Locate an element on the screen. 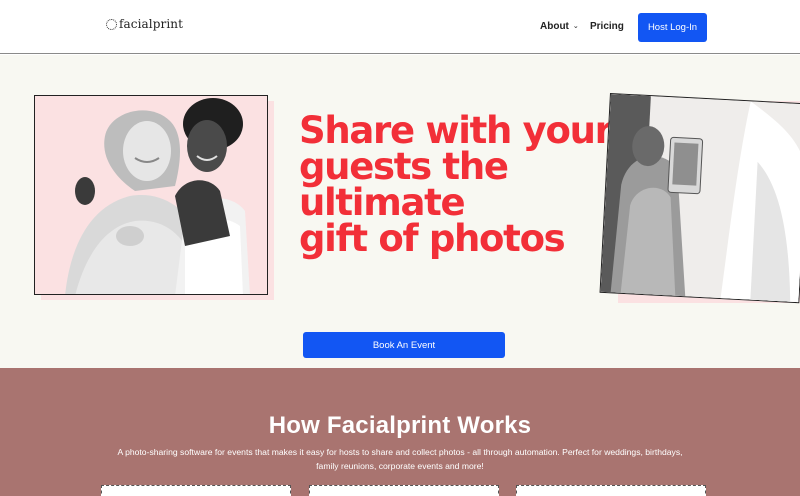 This screenshot has width=800, height=496. chevron-down-icon: ⌄ is located at coordinates (575, 26).